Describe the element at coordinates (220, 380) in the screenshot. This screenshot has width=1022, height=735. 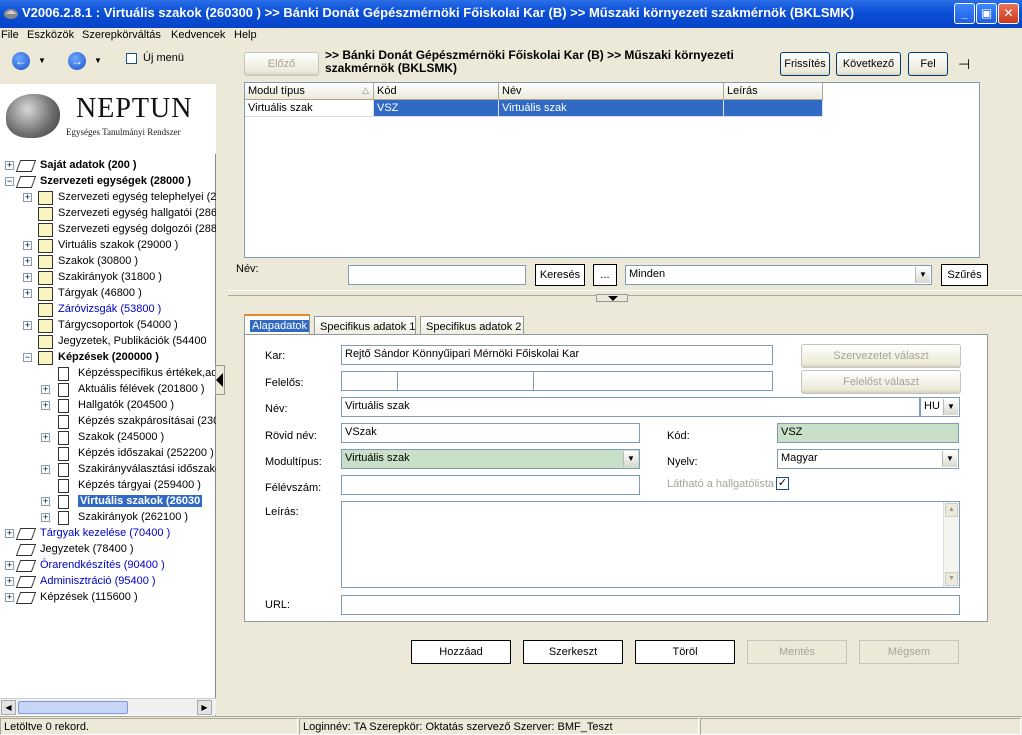
I see `collapse-panel-icon` at that location.